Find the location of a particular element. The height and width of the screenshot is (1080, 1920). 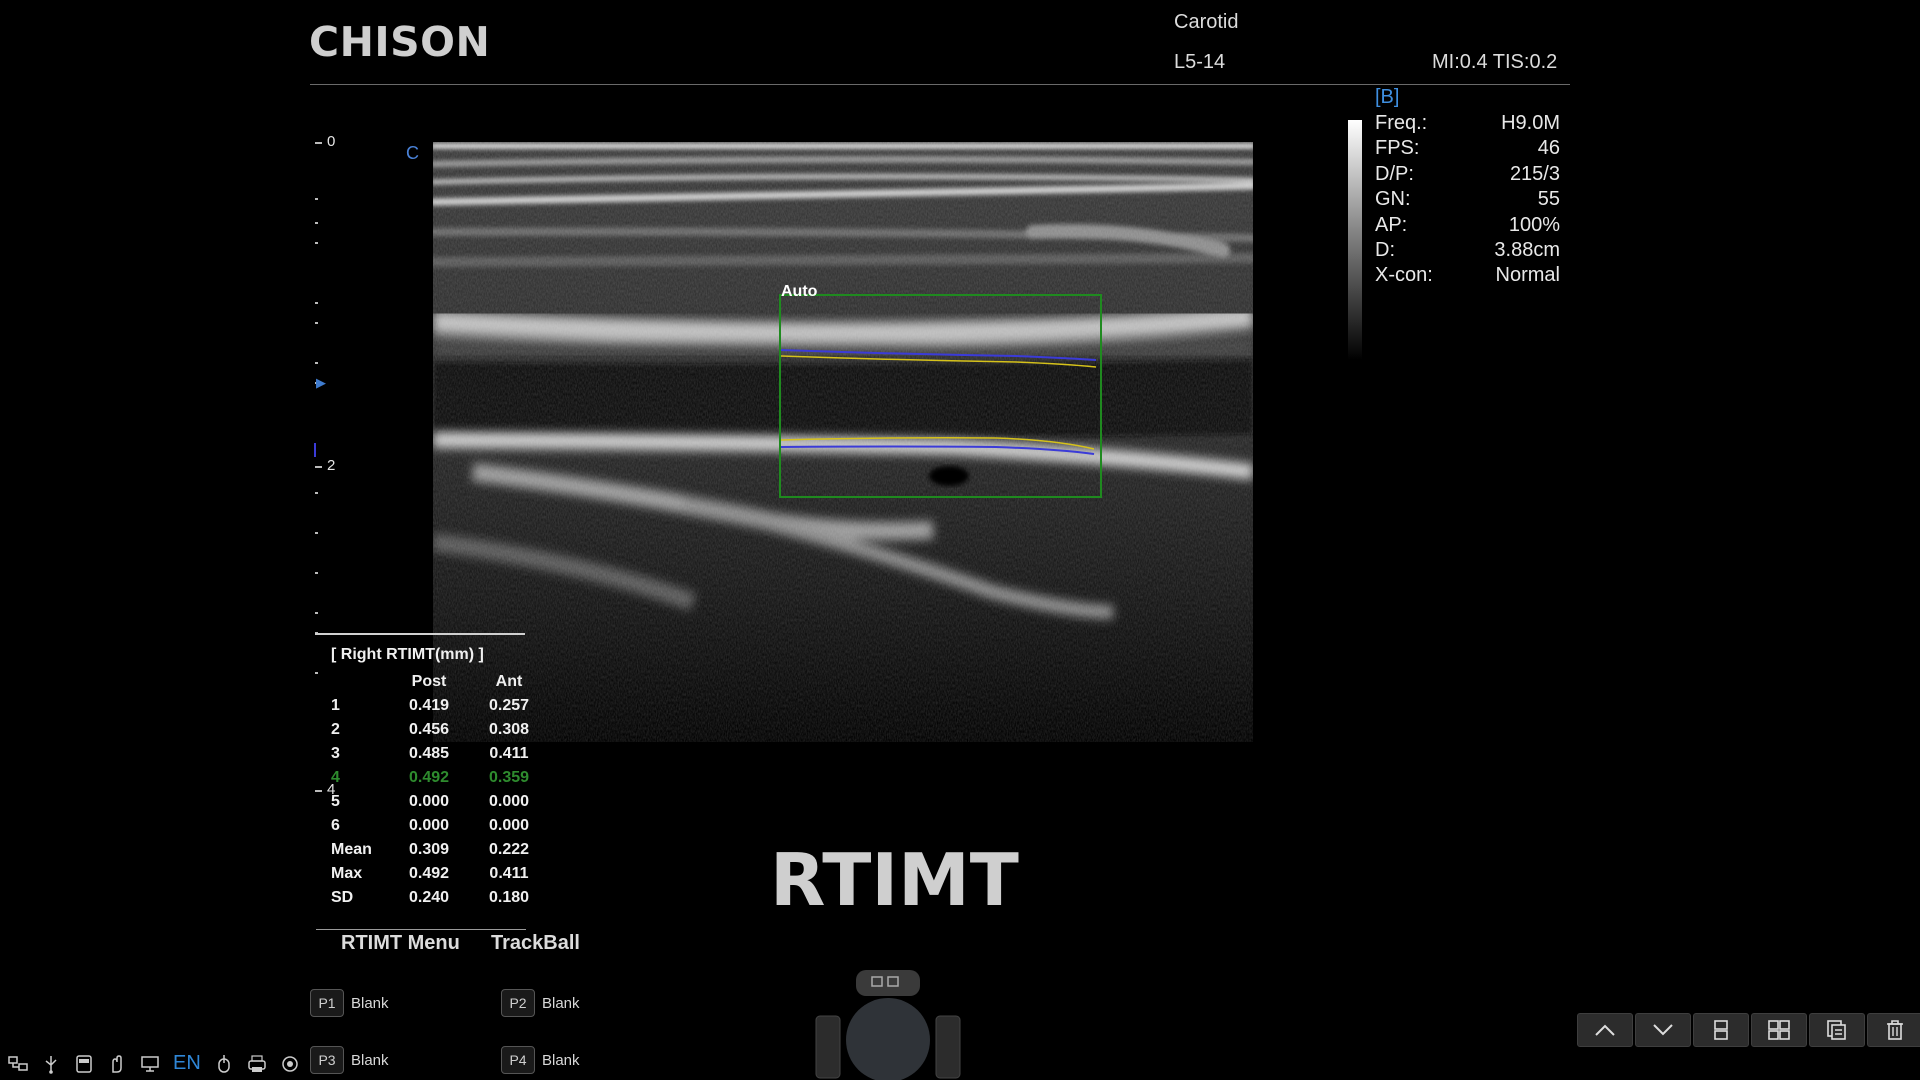

quad-layout-icon is located at coordinates (1779, 1030).